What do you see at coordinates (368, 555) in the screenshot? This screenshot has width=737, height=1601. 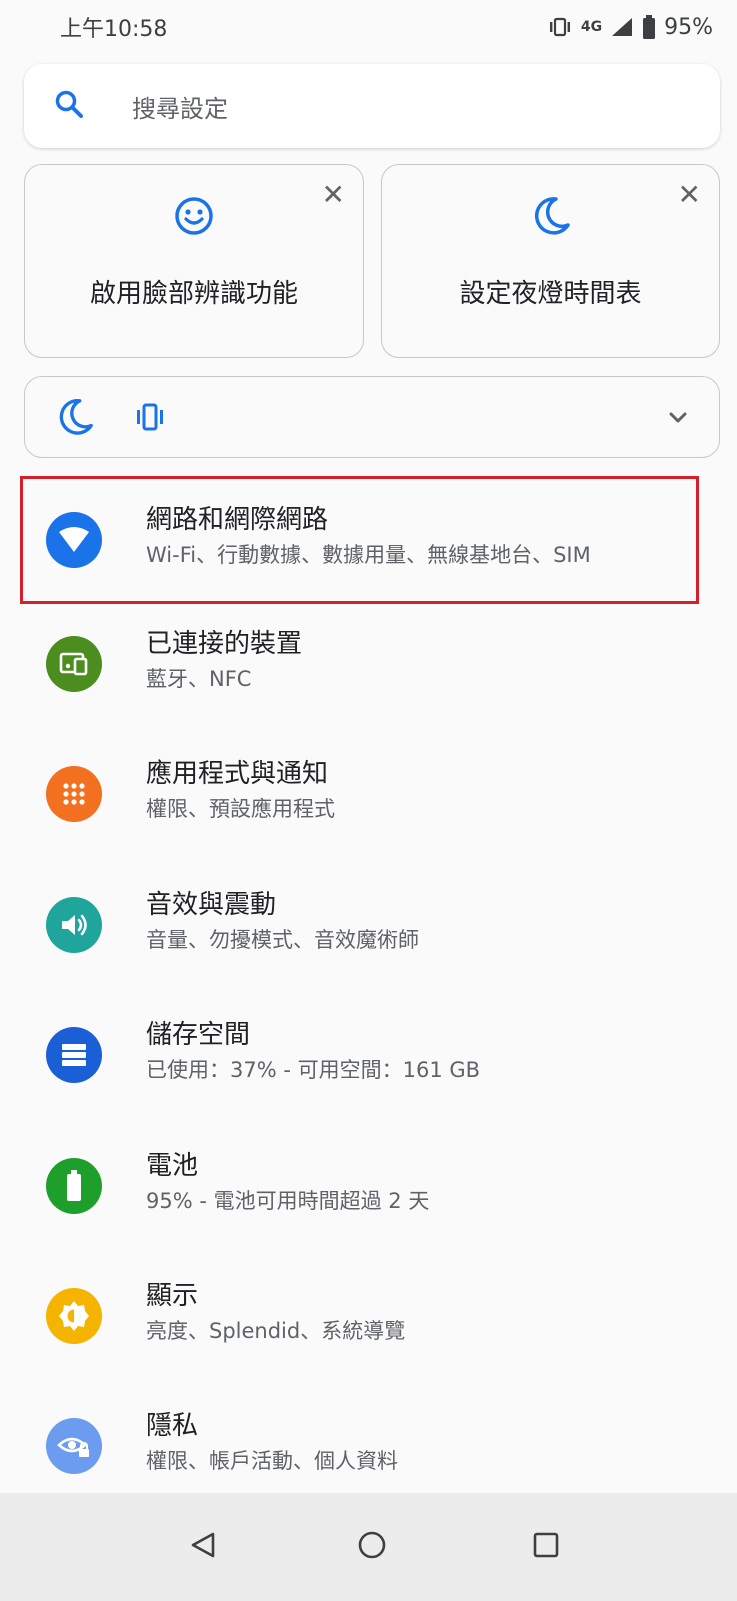 I see `settings-item-subtitle: Wi-Fi、行動數據、數據用量、無線基地台、SIM` at bounding box center [368, 555].